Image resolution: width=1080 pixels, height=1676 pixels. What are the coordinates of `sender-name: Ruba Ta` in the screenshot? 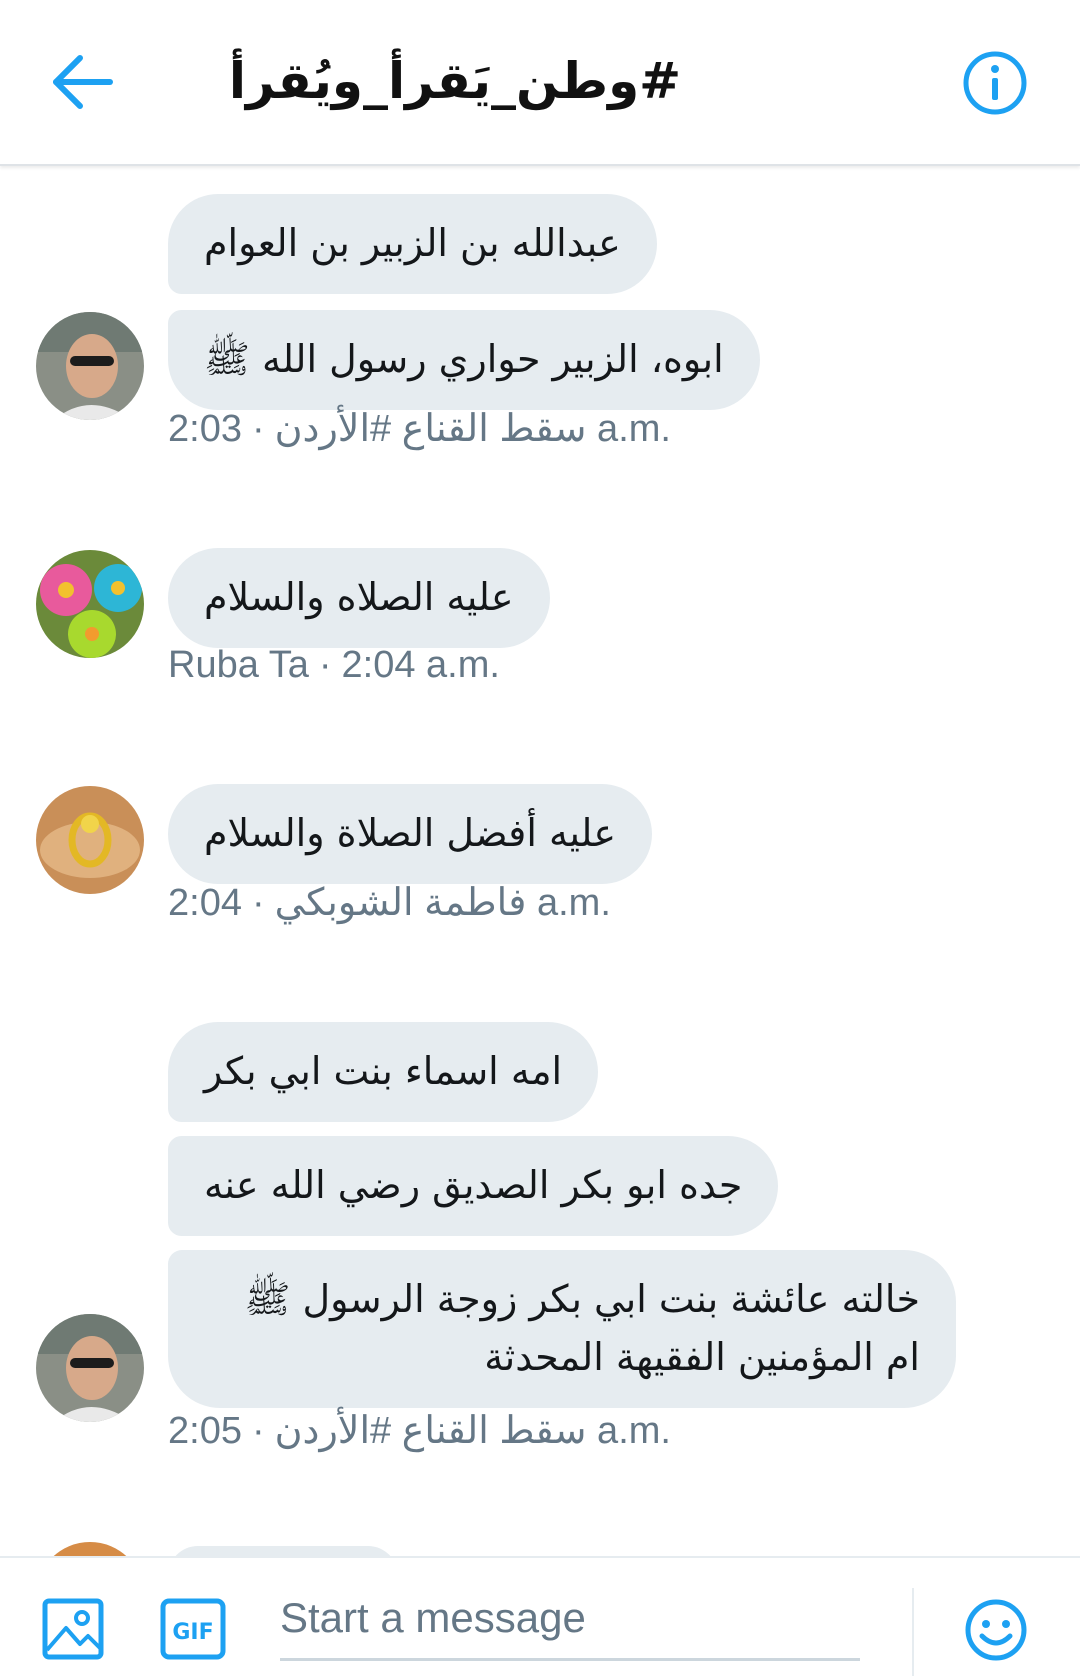 It's located at (238, 665).